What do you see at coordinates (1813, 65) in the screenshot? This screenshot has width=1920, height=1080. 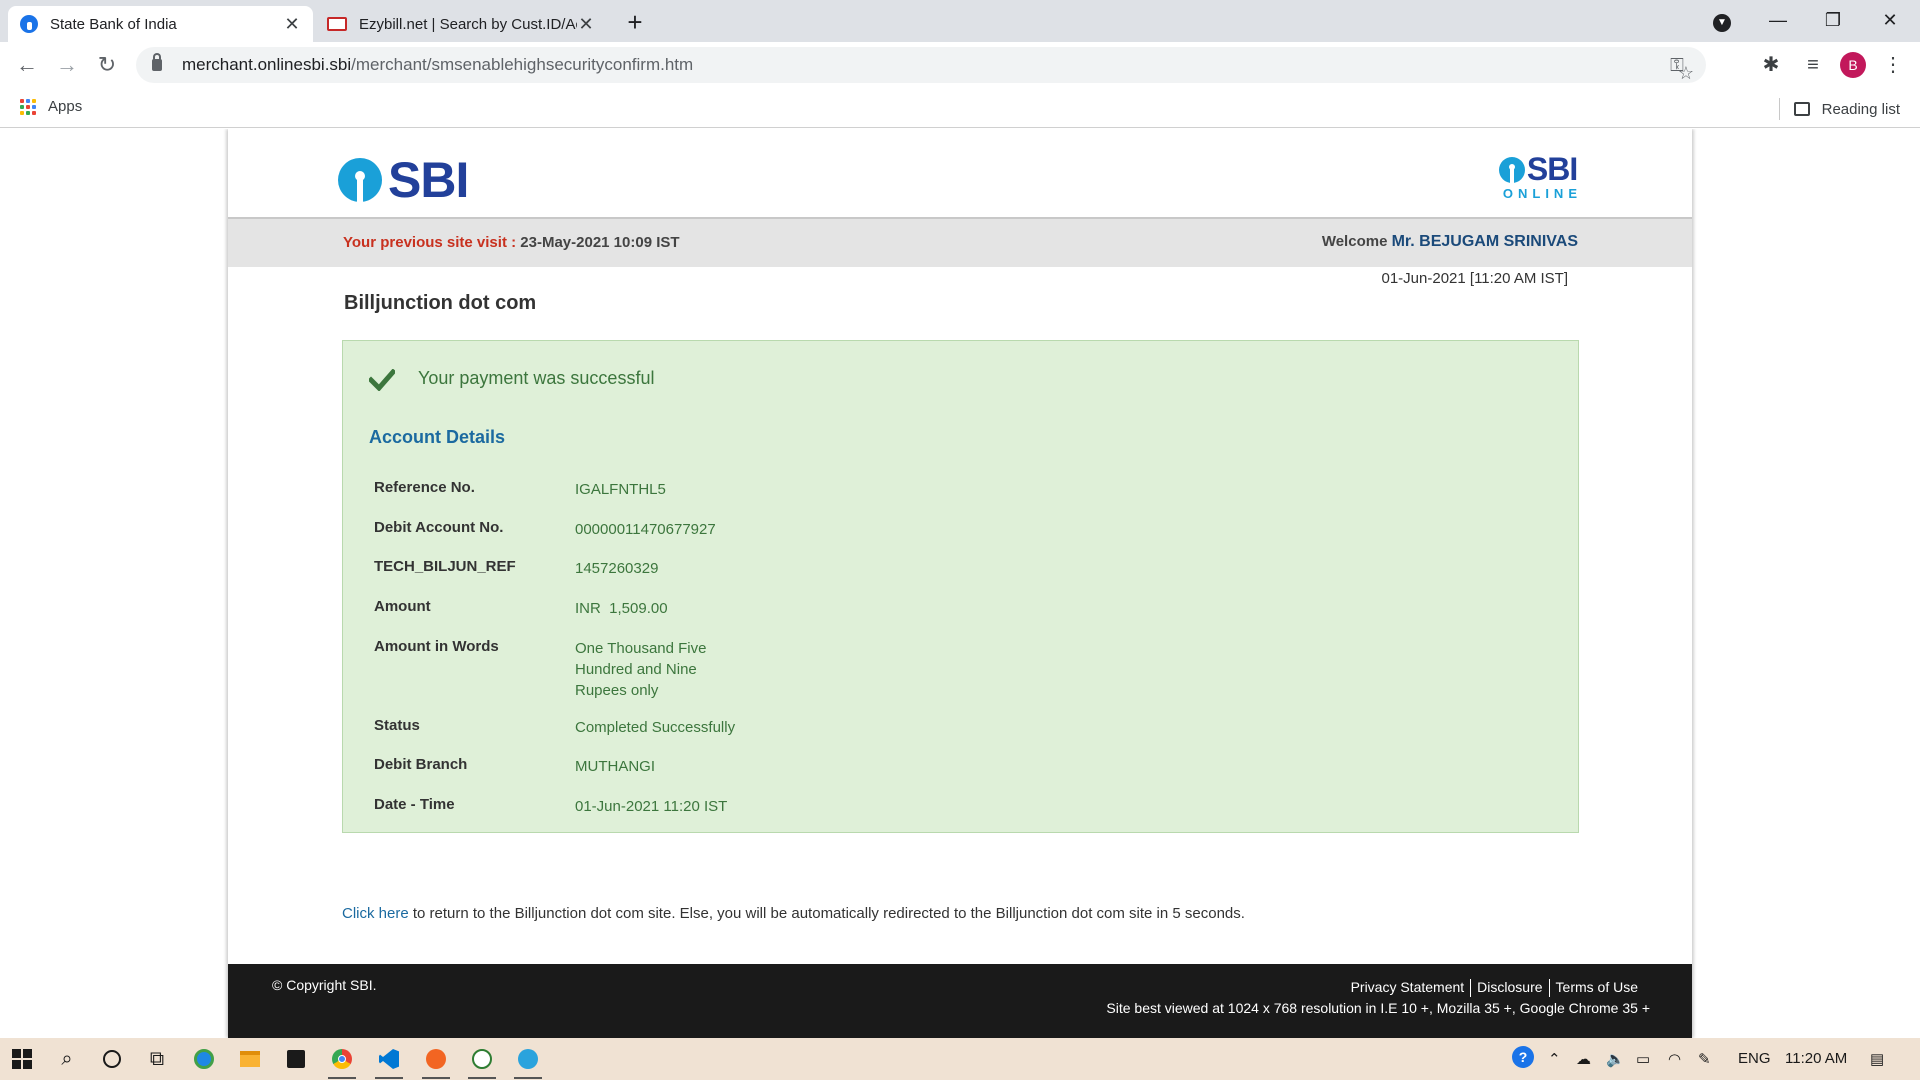 I see `media-control-icon: ≡` at bounding box center [1813, 65].